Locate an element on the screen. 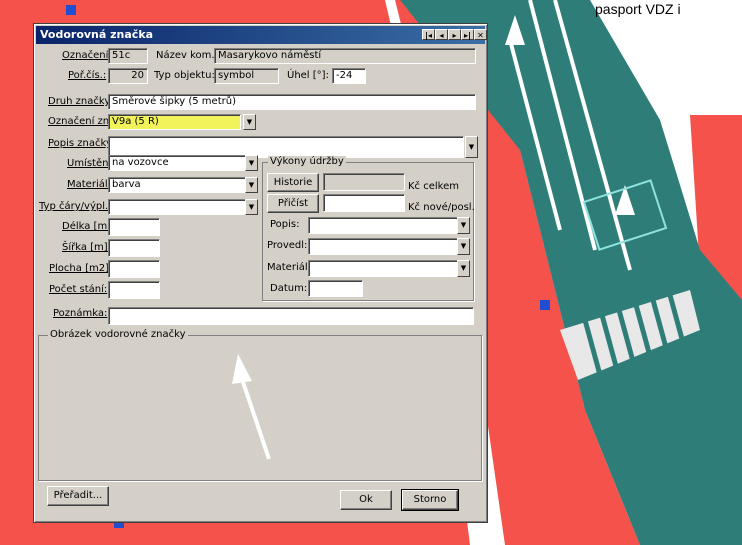  oznaceni-zn-label: Označení zn.: is located at coordinates (82, 121).